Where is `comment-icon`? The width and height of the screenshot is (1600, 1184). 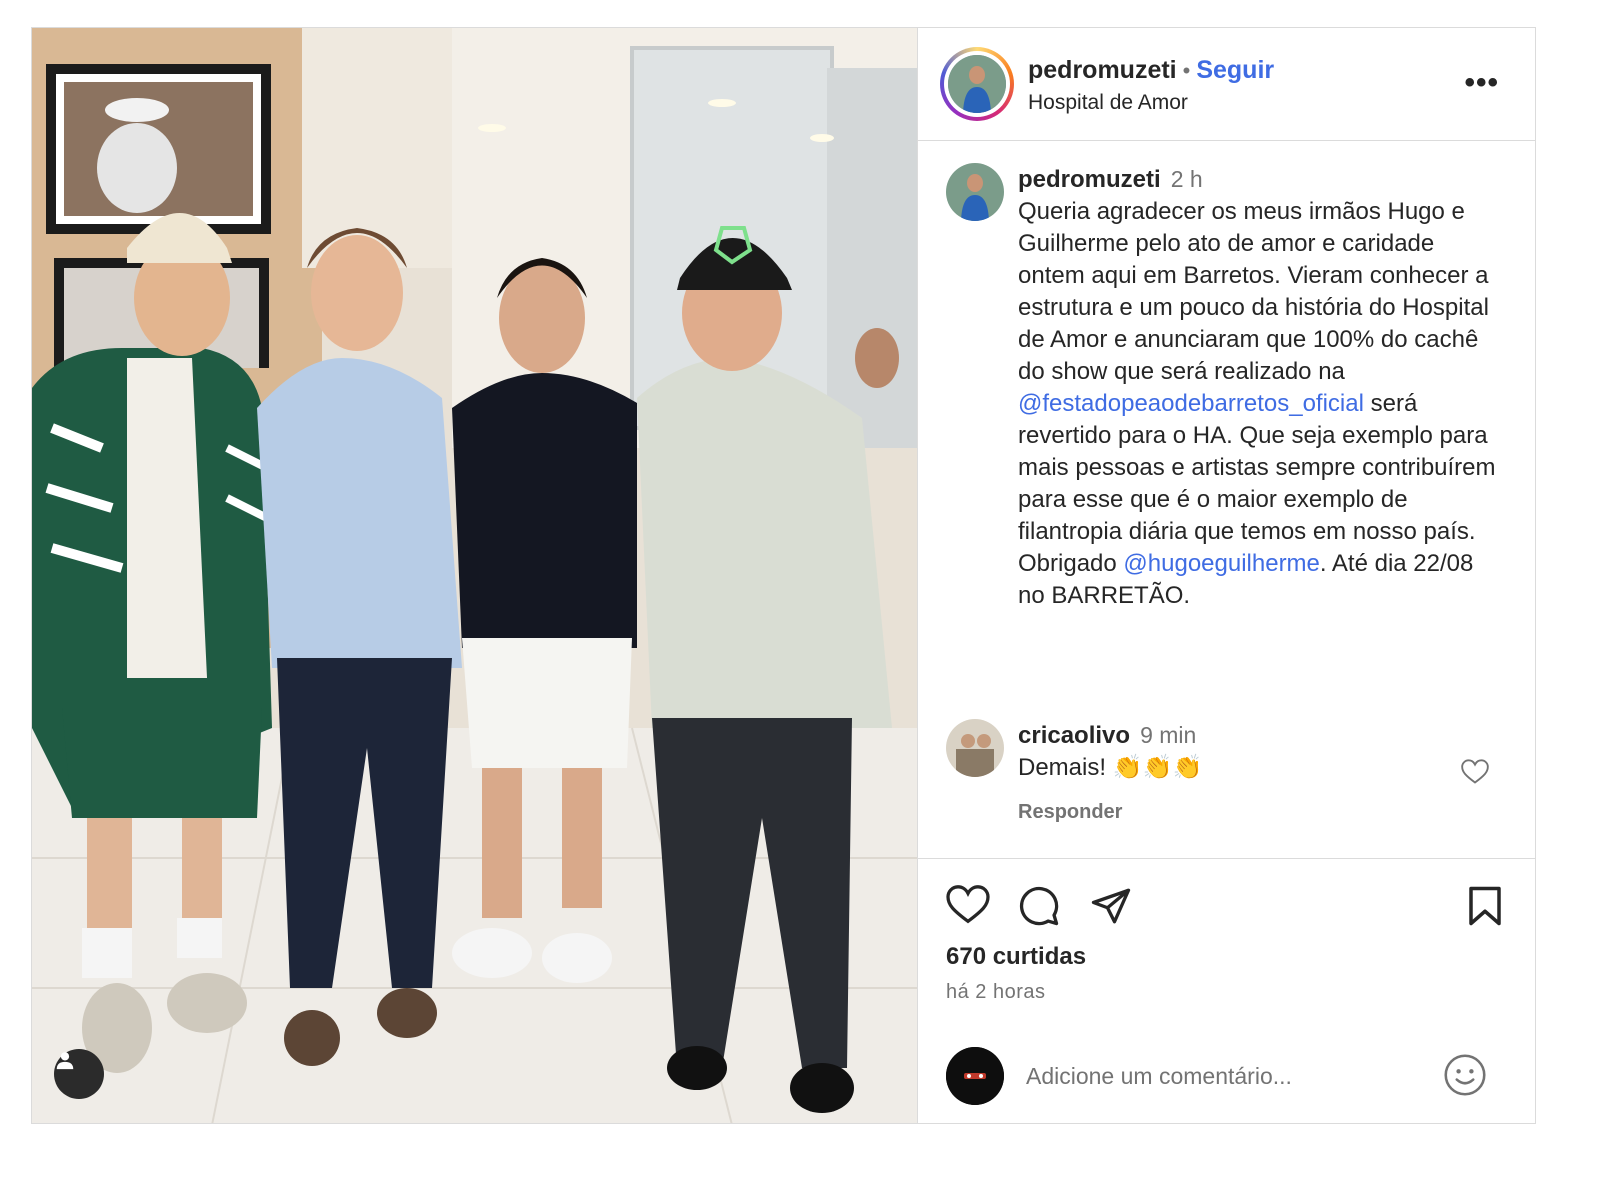 comment-icon is located at coordinates (1039, 906).